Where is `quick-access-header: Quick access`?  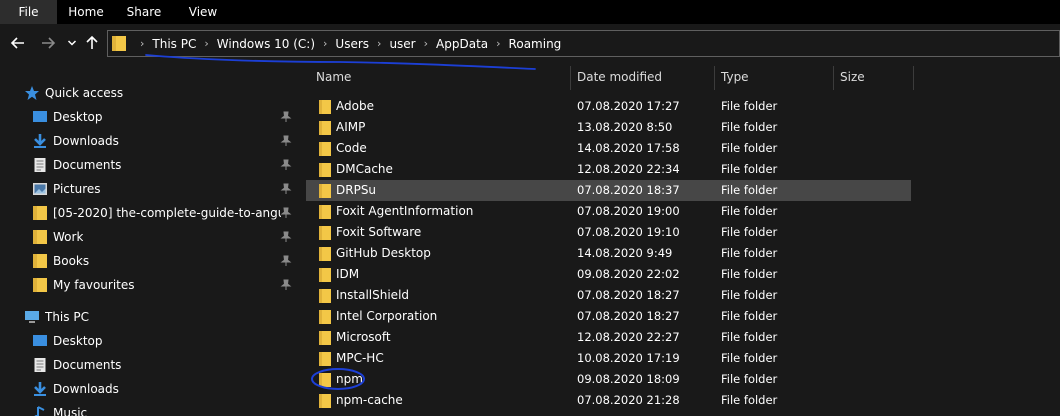
quick-access-header: Quick access is located at coordinates (149, 93).